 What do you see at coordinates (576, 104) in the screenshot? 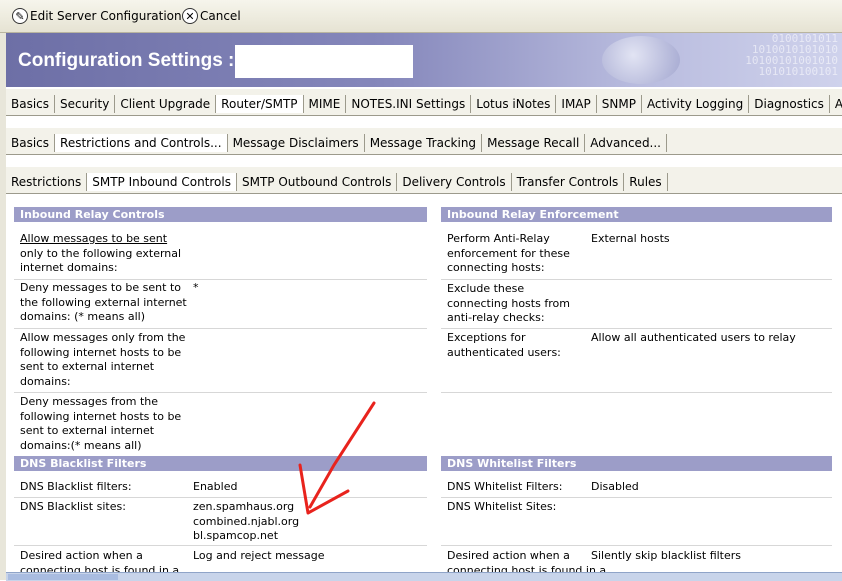
I see `tab-imap: IMAP` at bounding box center [576, 104].